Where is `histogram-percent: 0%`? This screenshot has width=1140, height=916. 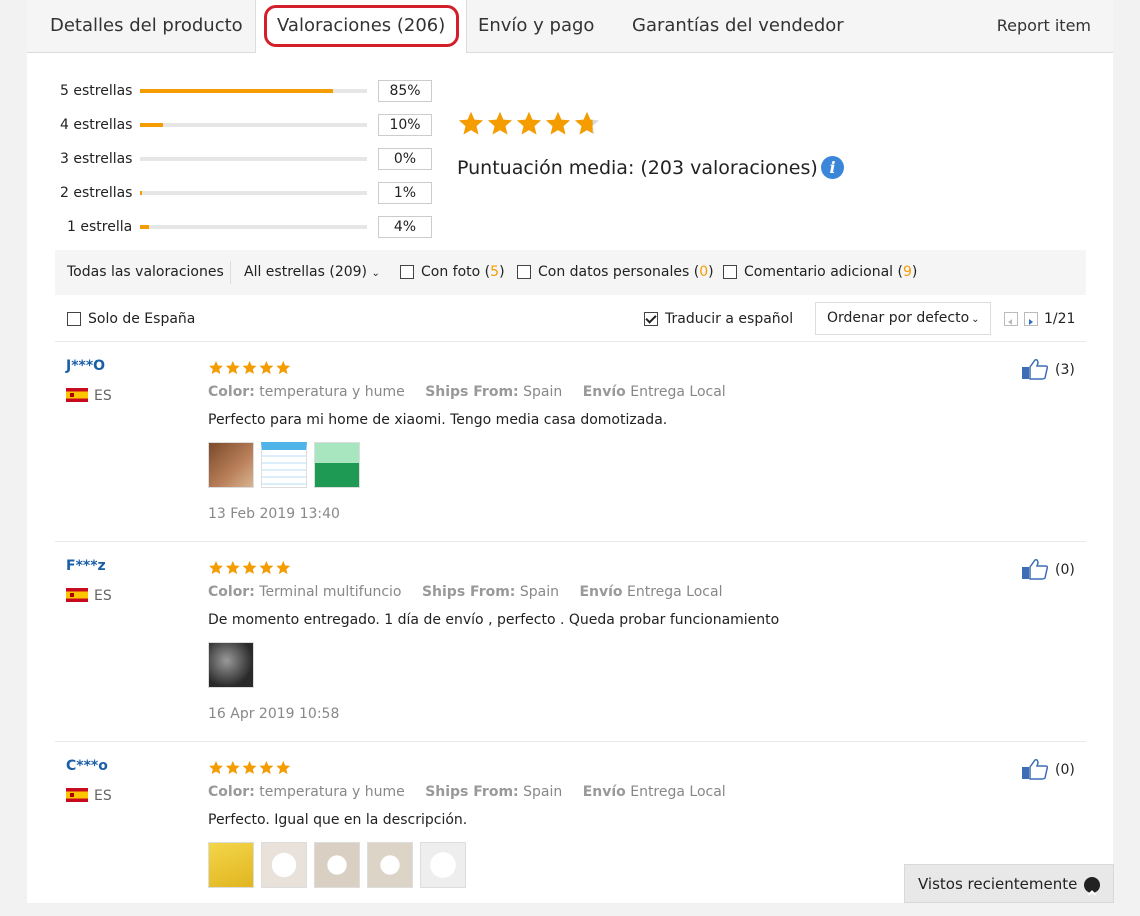
histogram-percent: 0% is located at coordinates (405, 159).